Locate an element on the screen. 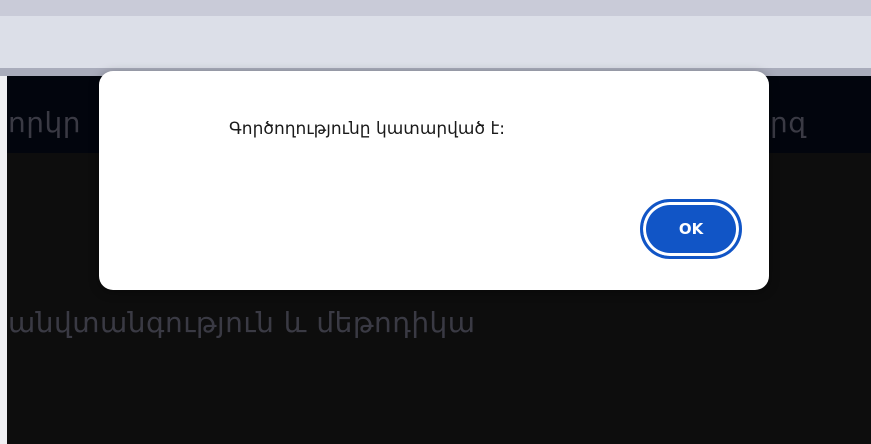 The height and width of the screenshot is (444, 871). background-section-heading: անվտանգություն և մեթոդիկա is located at coordinates (242, 322).